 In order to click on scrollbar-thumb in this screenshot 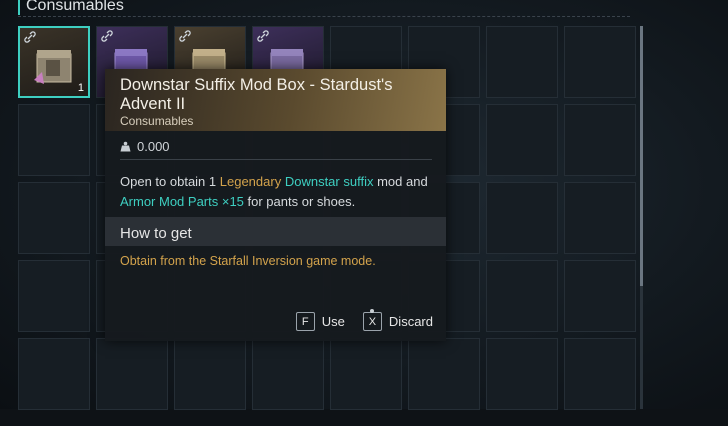, I will do `click(641, 156)`.